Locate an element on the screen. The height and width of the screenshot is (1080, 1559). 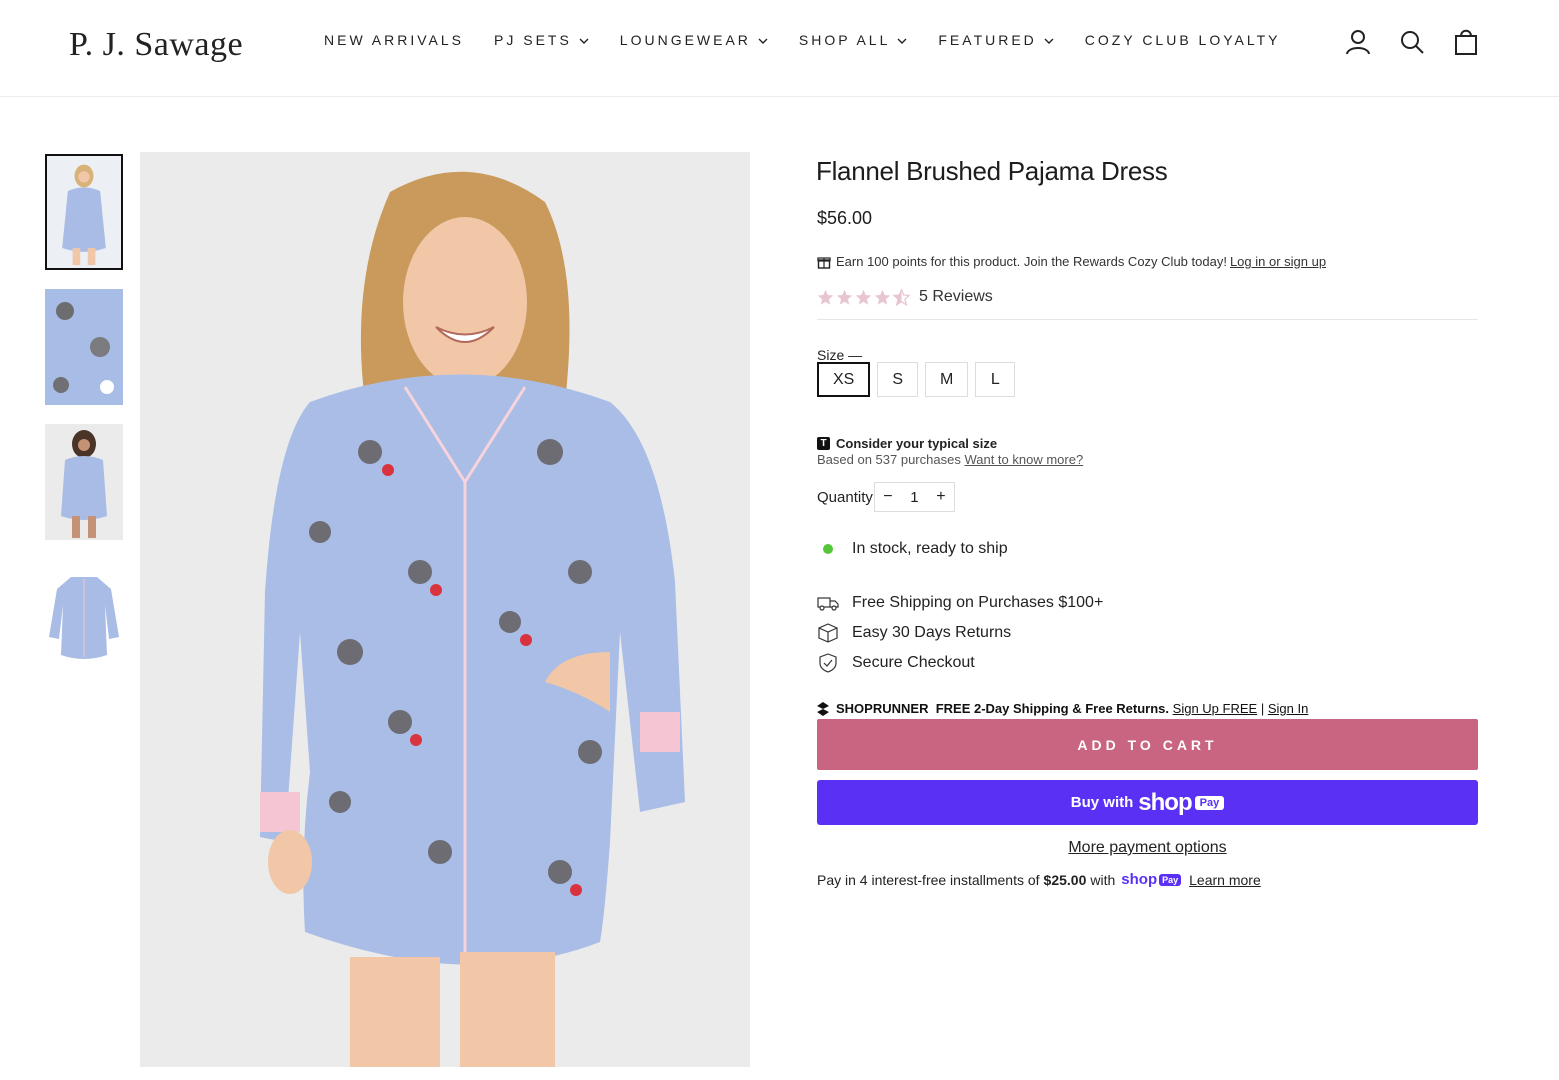
perk-free-shipping: Free Shipping on Purchases $100+ is located at coordinates (960, 603).